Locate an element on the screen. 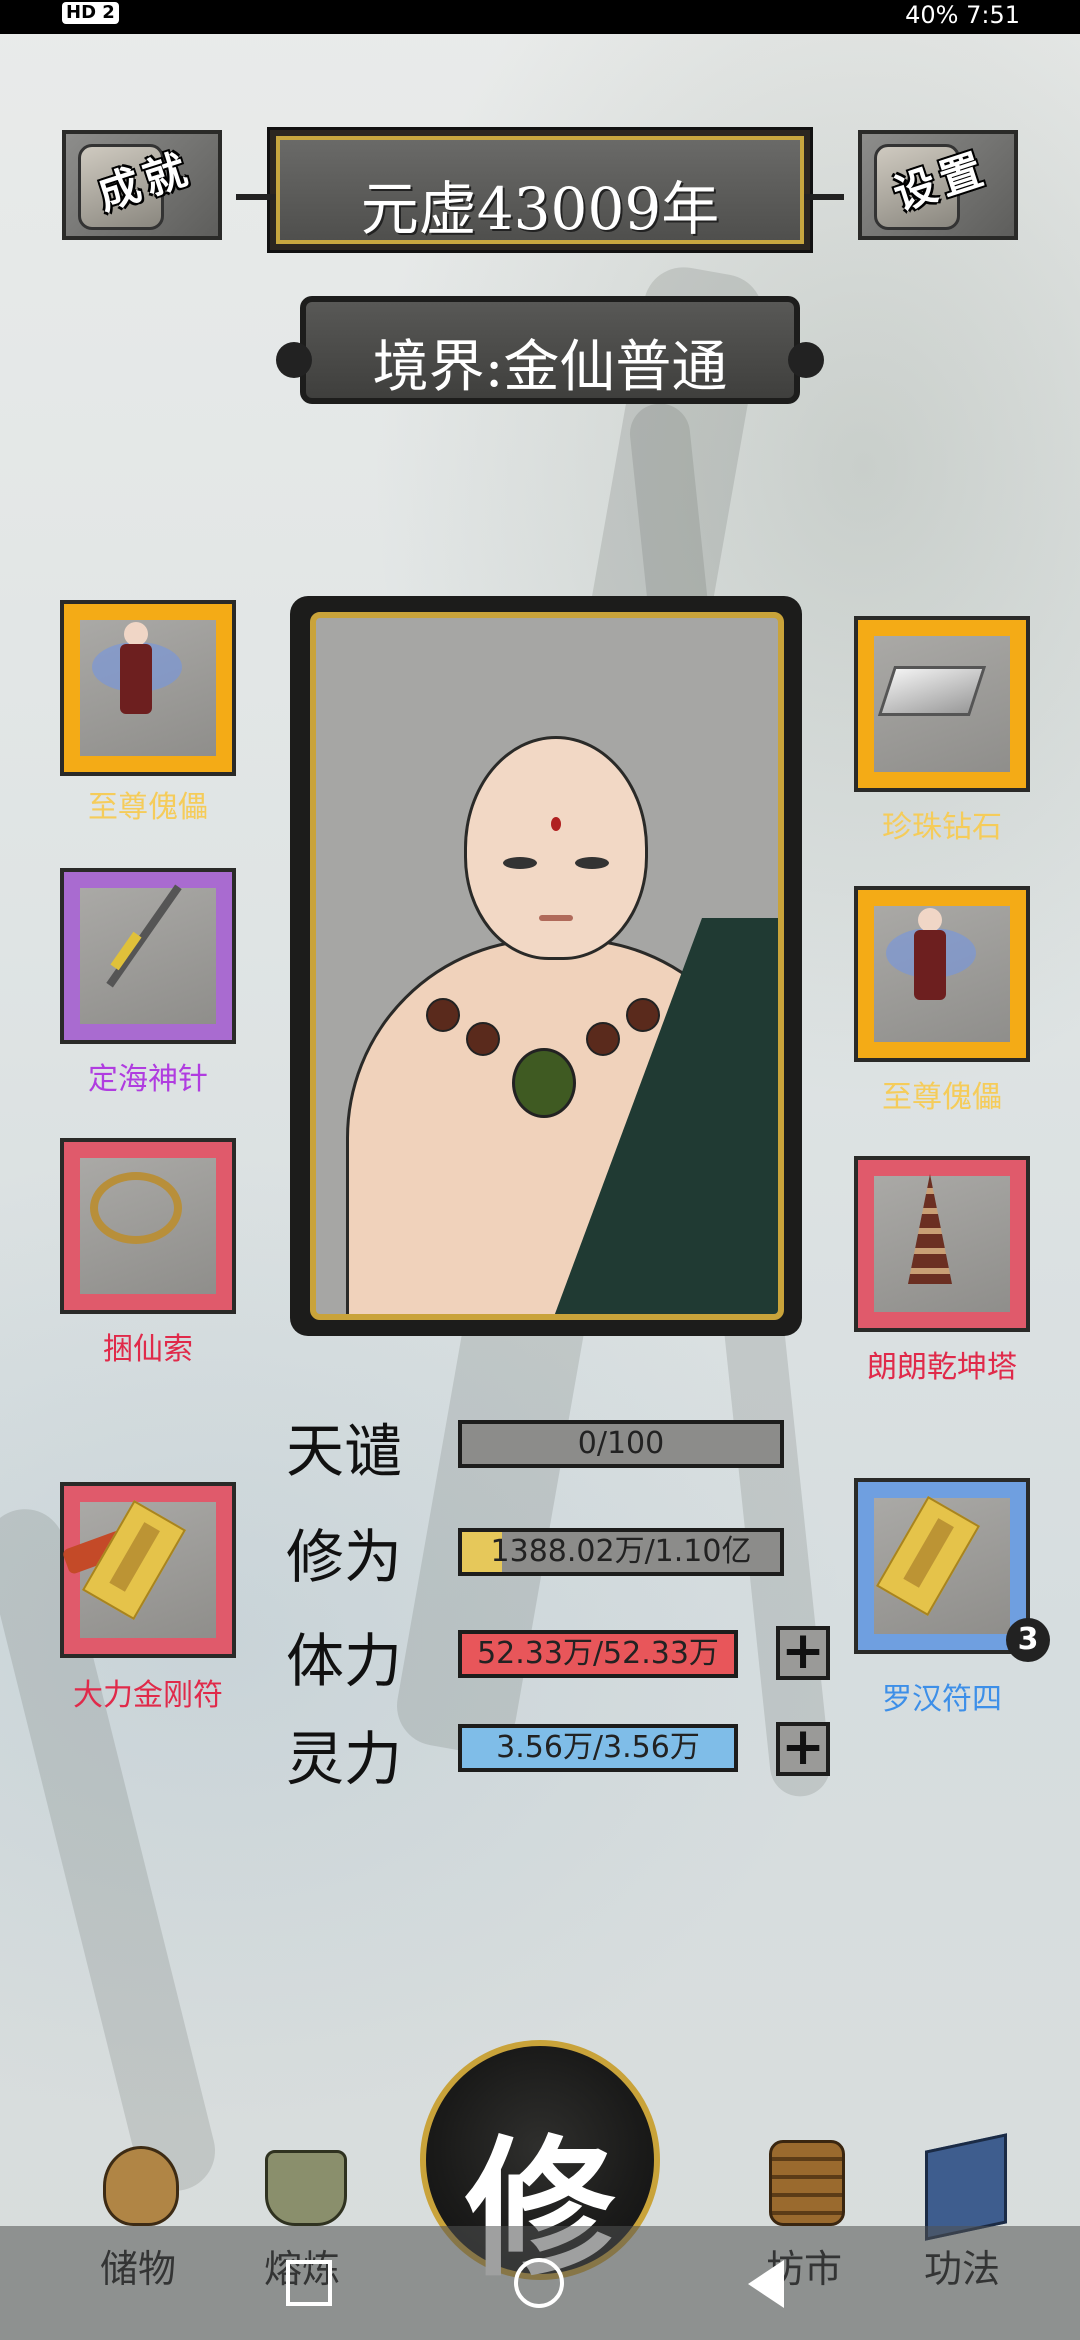 Image resolution: width=1080 pixels, height=2340 pixels. book-icon is located at coordinates (962, 2180).